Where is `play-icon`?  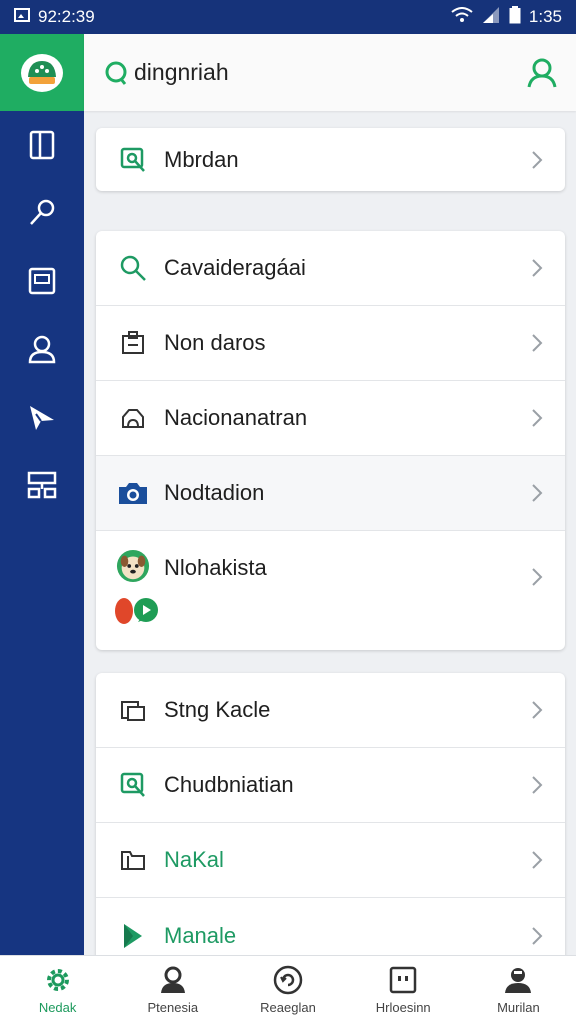 play-icon is located at coordinates (133, 936).